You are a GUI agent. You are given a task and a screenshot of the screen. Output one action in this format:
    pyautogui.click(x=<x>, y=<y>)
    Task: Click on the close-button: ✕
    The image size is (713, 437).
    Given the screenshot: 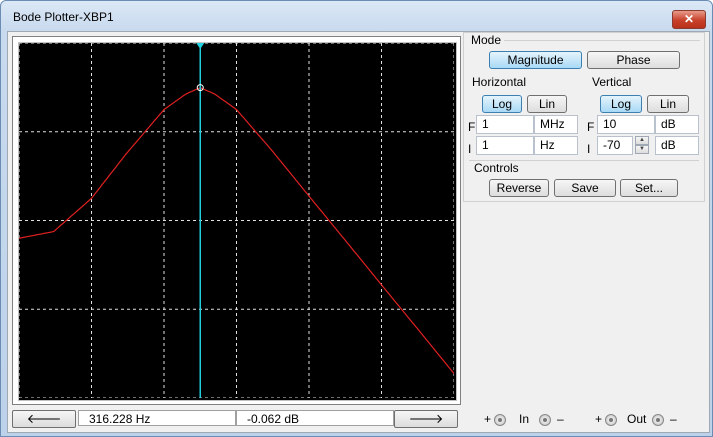 What is the action you would take?
    pyautogui.click(x=689, y=19)
    